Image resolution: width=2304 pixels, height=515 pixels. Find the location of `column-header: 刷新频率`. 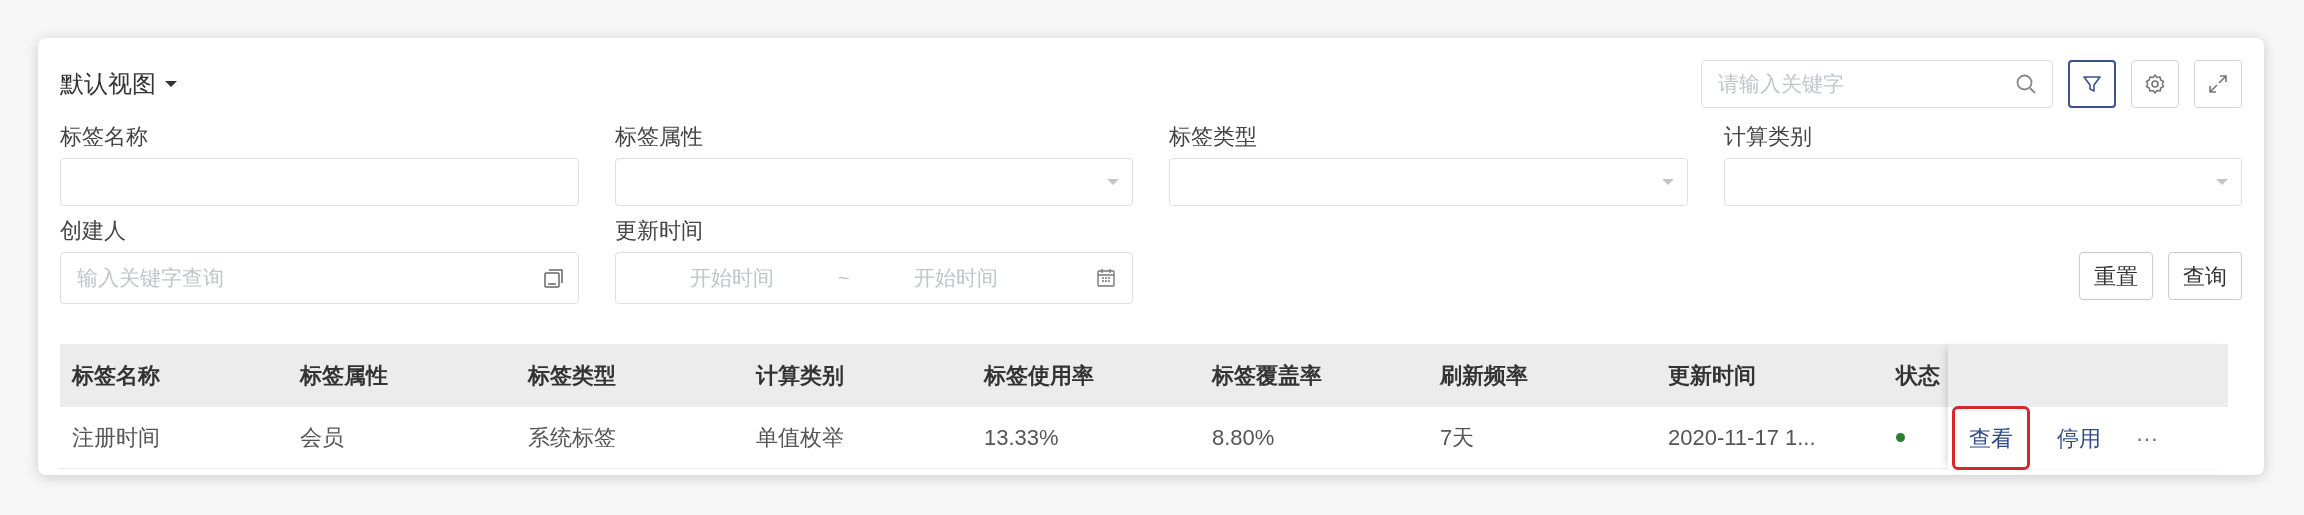

column-header: 刷新频率 is located at coordinates (1483, 376).